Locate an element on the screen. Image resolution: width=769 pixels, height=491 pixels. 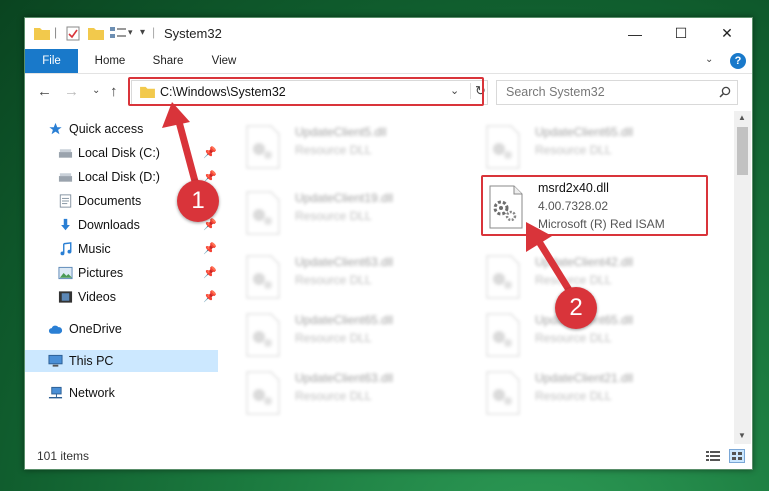
window-title: System32 is located at coordinates (193, 33).